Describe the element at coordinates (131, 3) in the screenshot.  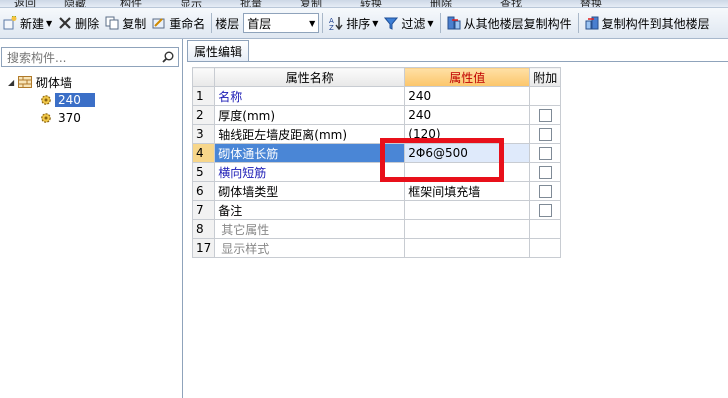
I see `top-strip-item: 构件` at that location.